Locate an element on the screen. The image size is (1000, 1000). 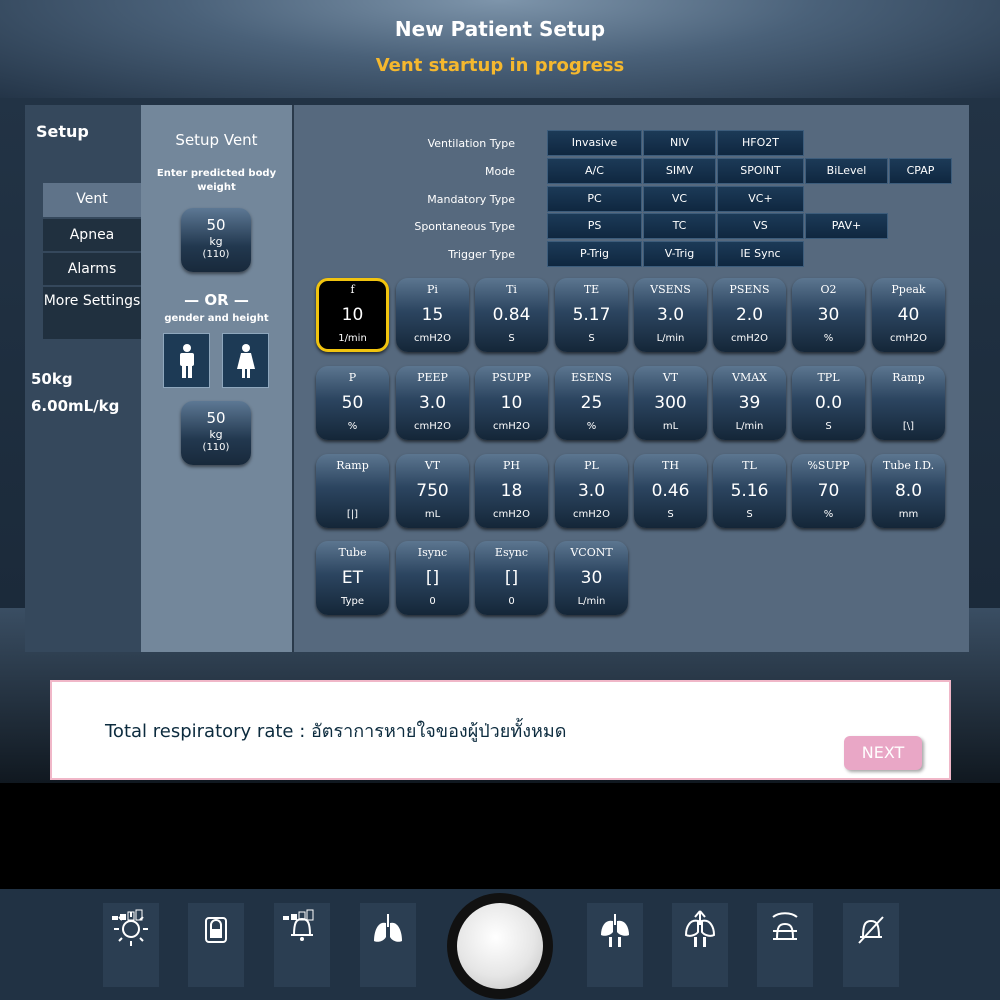
trigger-type-label: Trigger Type is located at coordinates (481, 254).